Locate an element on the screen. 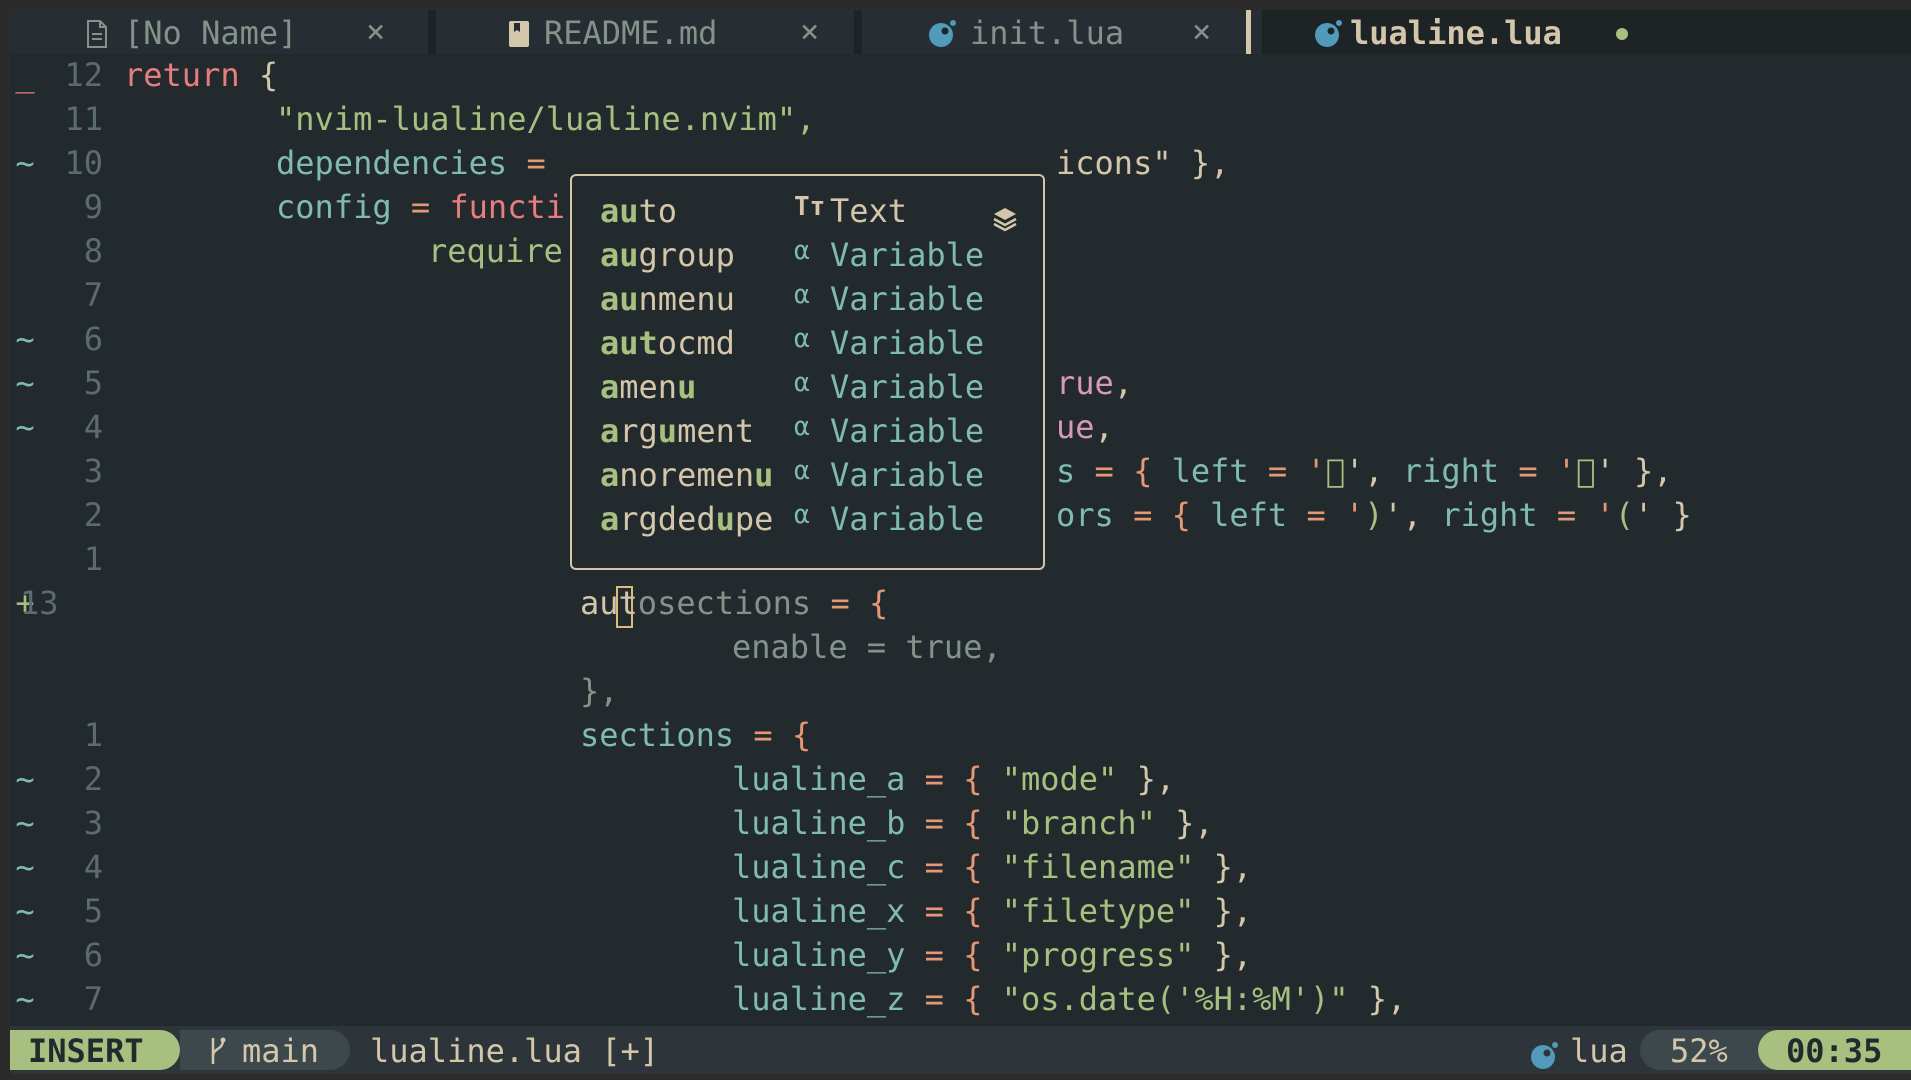  completion-item: aunmenu α Variable is located at coordinates (807, 300).